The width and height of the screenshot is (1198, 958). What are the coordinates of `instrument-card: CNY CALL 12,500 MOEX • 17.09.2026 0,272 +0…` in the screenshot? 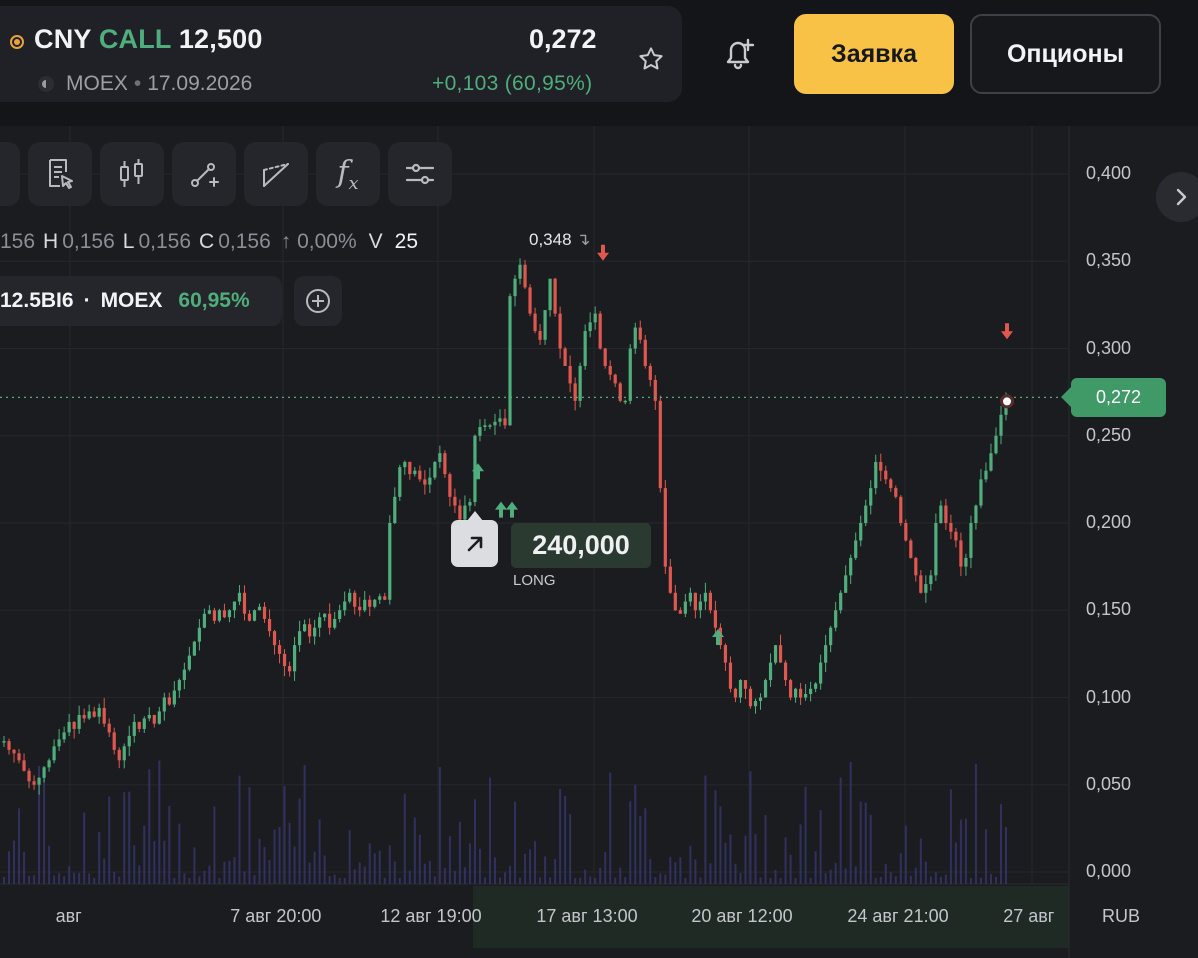 It's located at (341, 54).